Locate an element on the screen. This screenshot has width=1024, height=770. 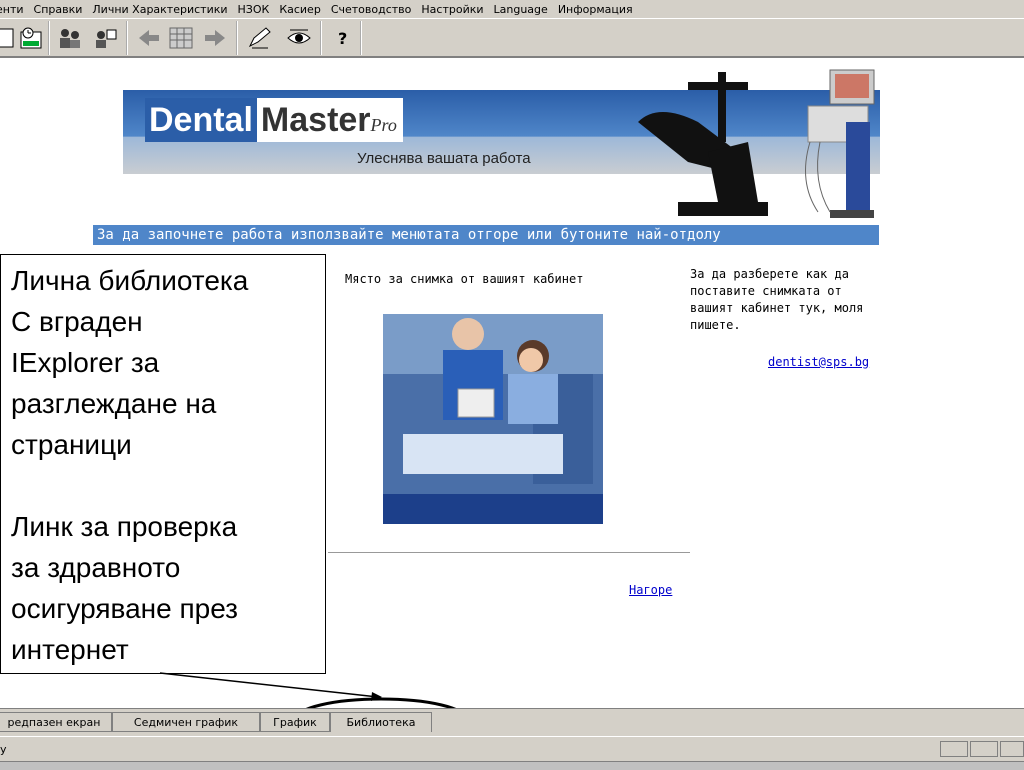
callout-line: IExplorer за is located at coordinates (85, 362).